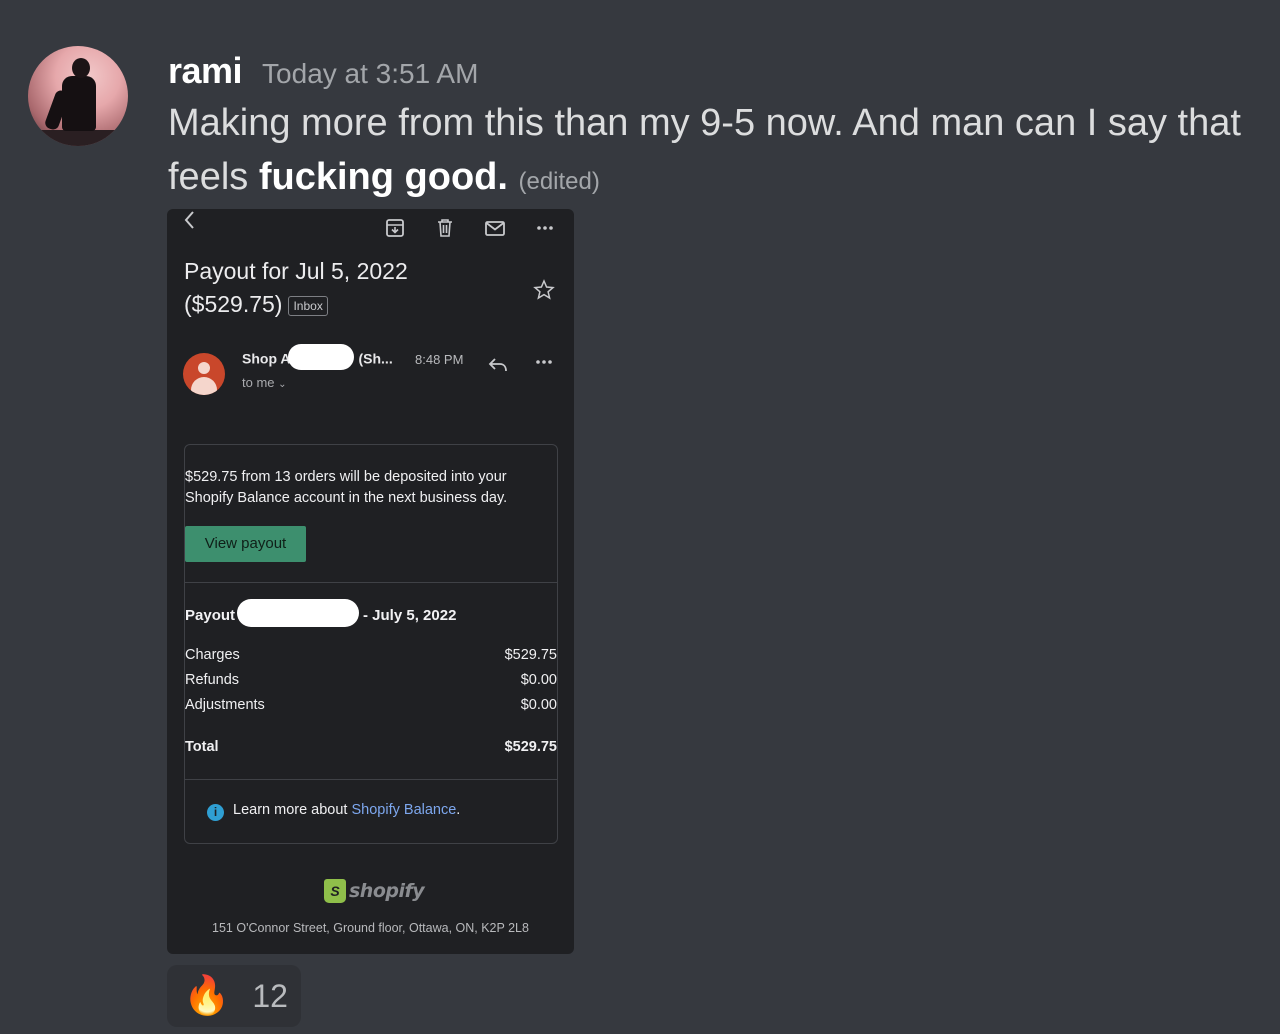 This screenshot has height=1034, width=1280. What do you see at coordinates (371, 747) in the screenshot?
I see `total-row: Total $529.75` at bounding box center [371, 747].